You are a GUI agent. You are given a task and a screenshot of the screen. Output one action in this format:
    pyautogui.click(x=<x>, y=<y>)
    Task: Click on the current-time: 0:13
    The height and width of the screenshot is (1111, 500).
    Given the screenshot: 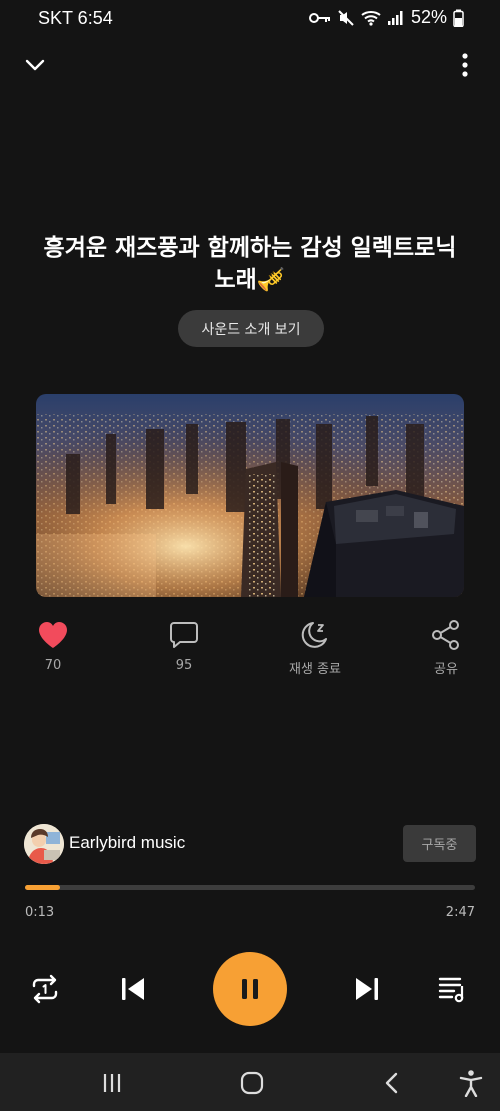 What is the action you would take?
    pyautogui.click(x=40, y=912)
    